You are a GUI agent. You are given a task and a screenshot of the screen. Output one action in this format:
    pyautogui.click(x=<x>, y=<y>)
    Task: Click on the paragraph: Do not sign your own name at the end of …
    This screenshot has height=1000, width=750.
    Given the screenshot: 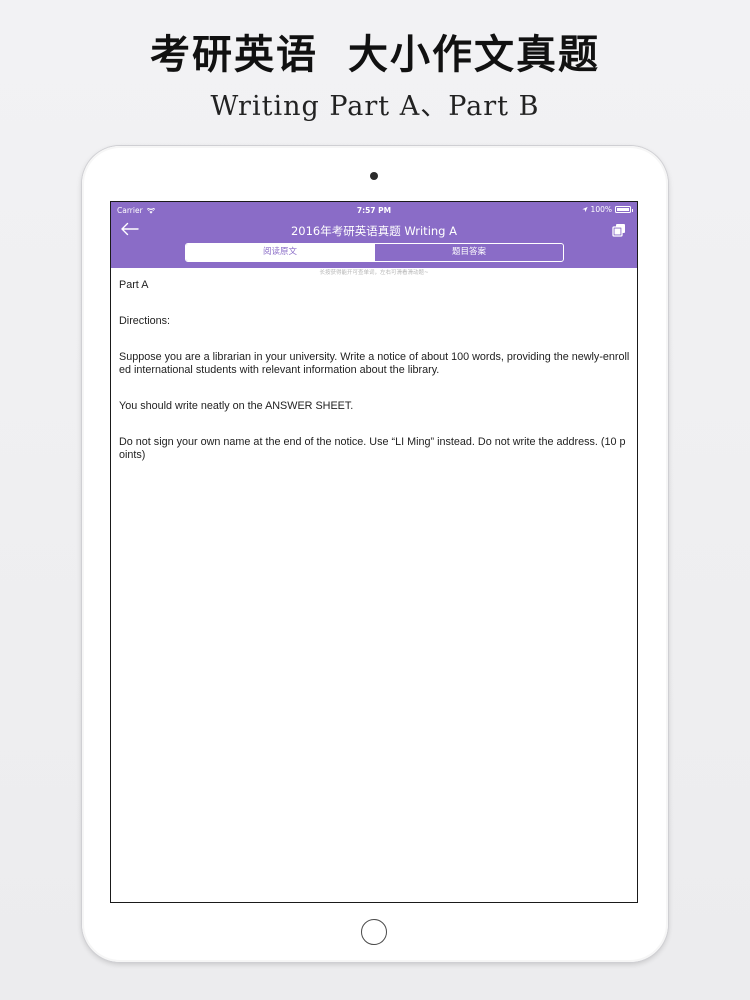 What is the action you would take?
    pyautogui.click(x=372, y=448)
    